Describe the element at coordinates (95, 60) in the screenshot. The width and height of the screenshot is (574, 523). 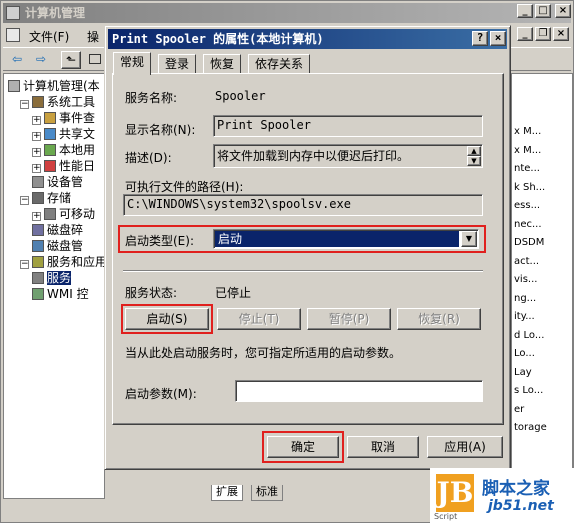
I see `show-hide-tree-icon` at that location.